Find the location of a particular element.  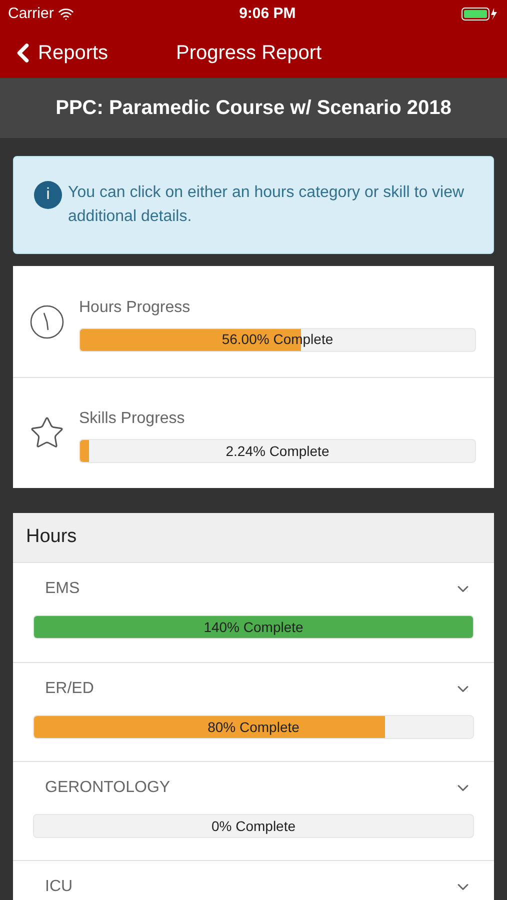

time-text: 9:06 PM is located at coordinates (267, 14).